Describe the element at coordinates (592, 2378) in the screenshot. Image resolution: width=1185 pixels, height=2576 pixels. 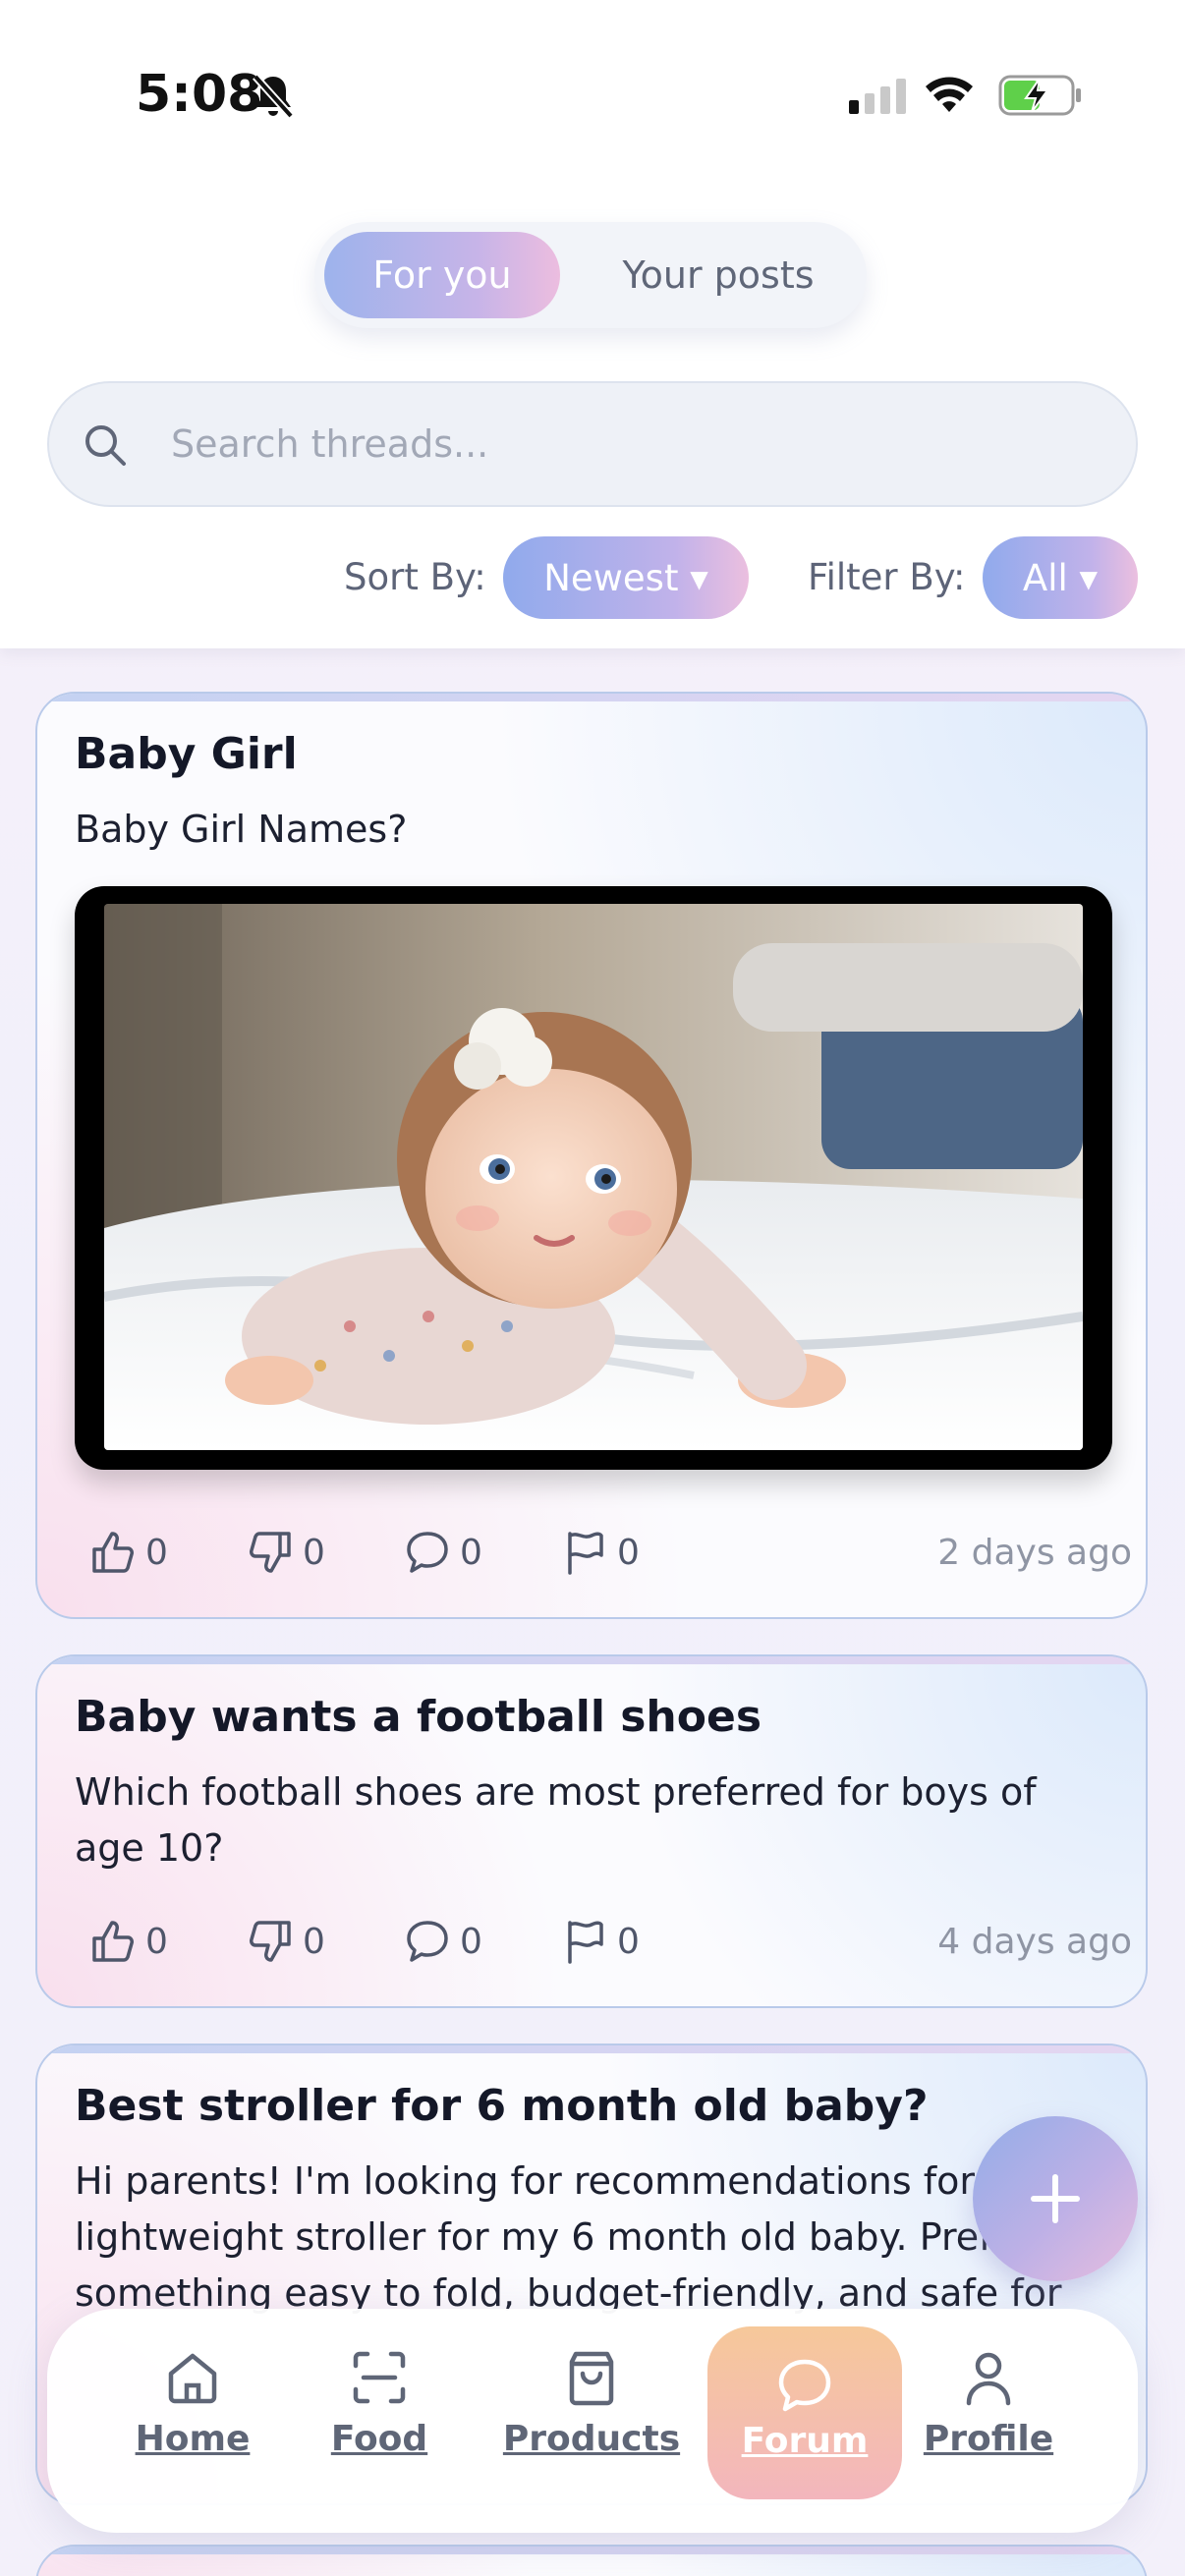
I see `shopping-bag-icon` at that location.